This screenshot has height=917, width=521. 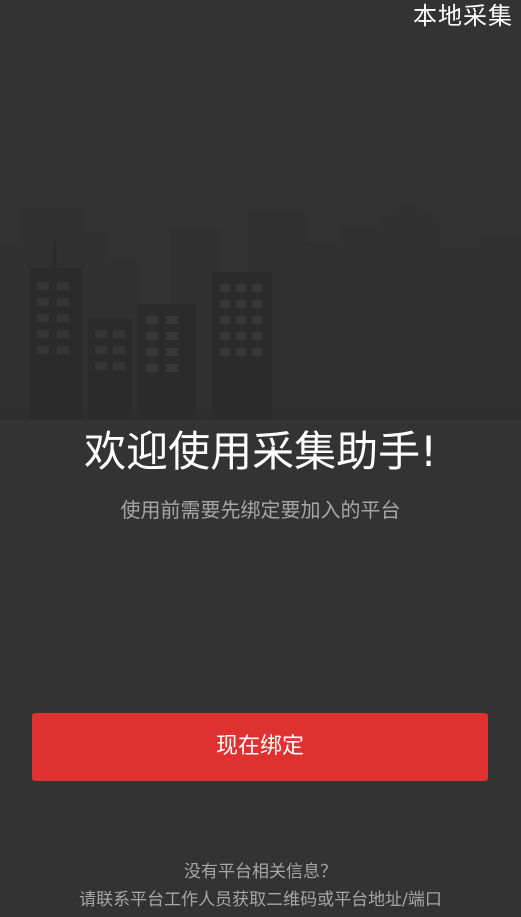 What do you see at coordinates (260, 451) in the screenshot?
I see `welcome-title: 欢迎使用采集助手!` at bounding box center [260, 451].